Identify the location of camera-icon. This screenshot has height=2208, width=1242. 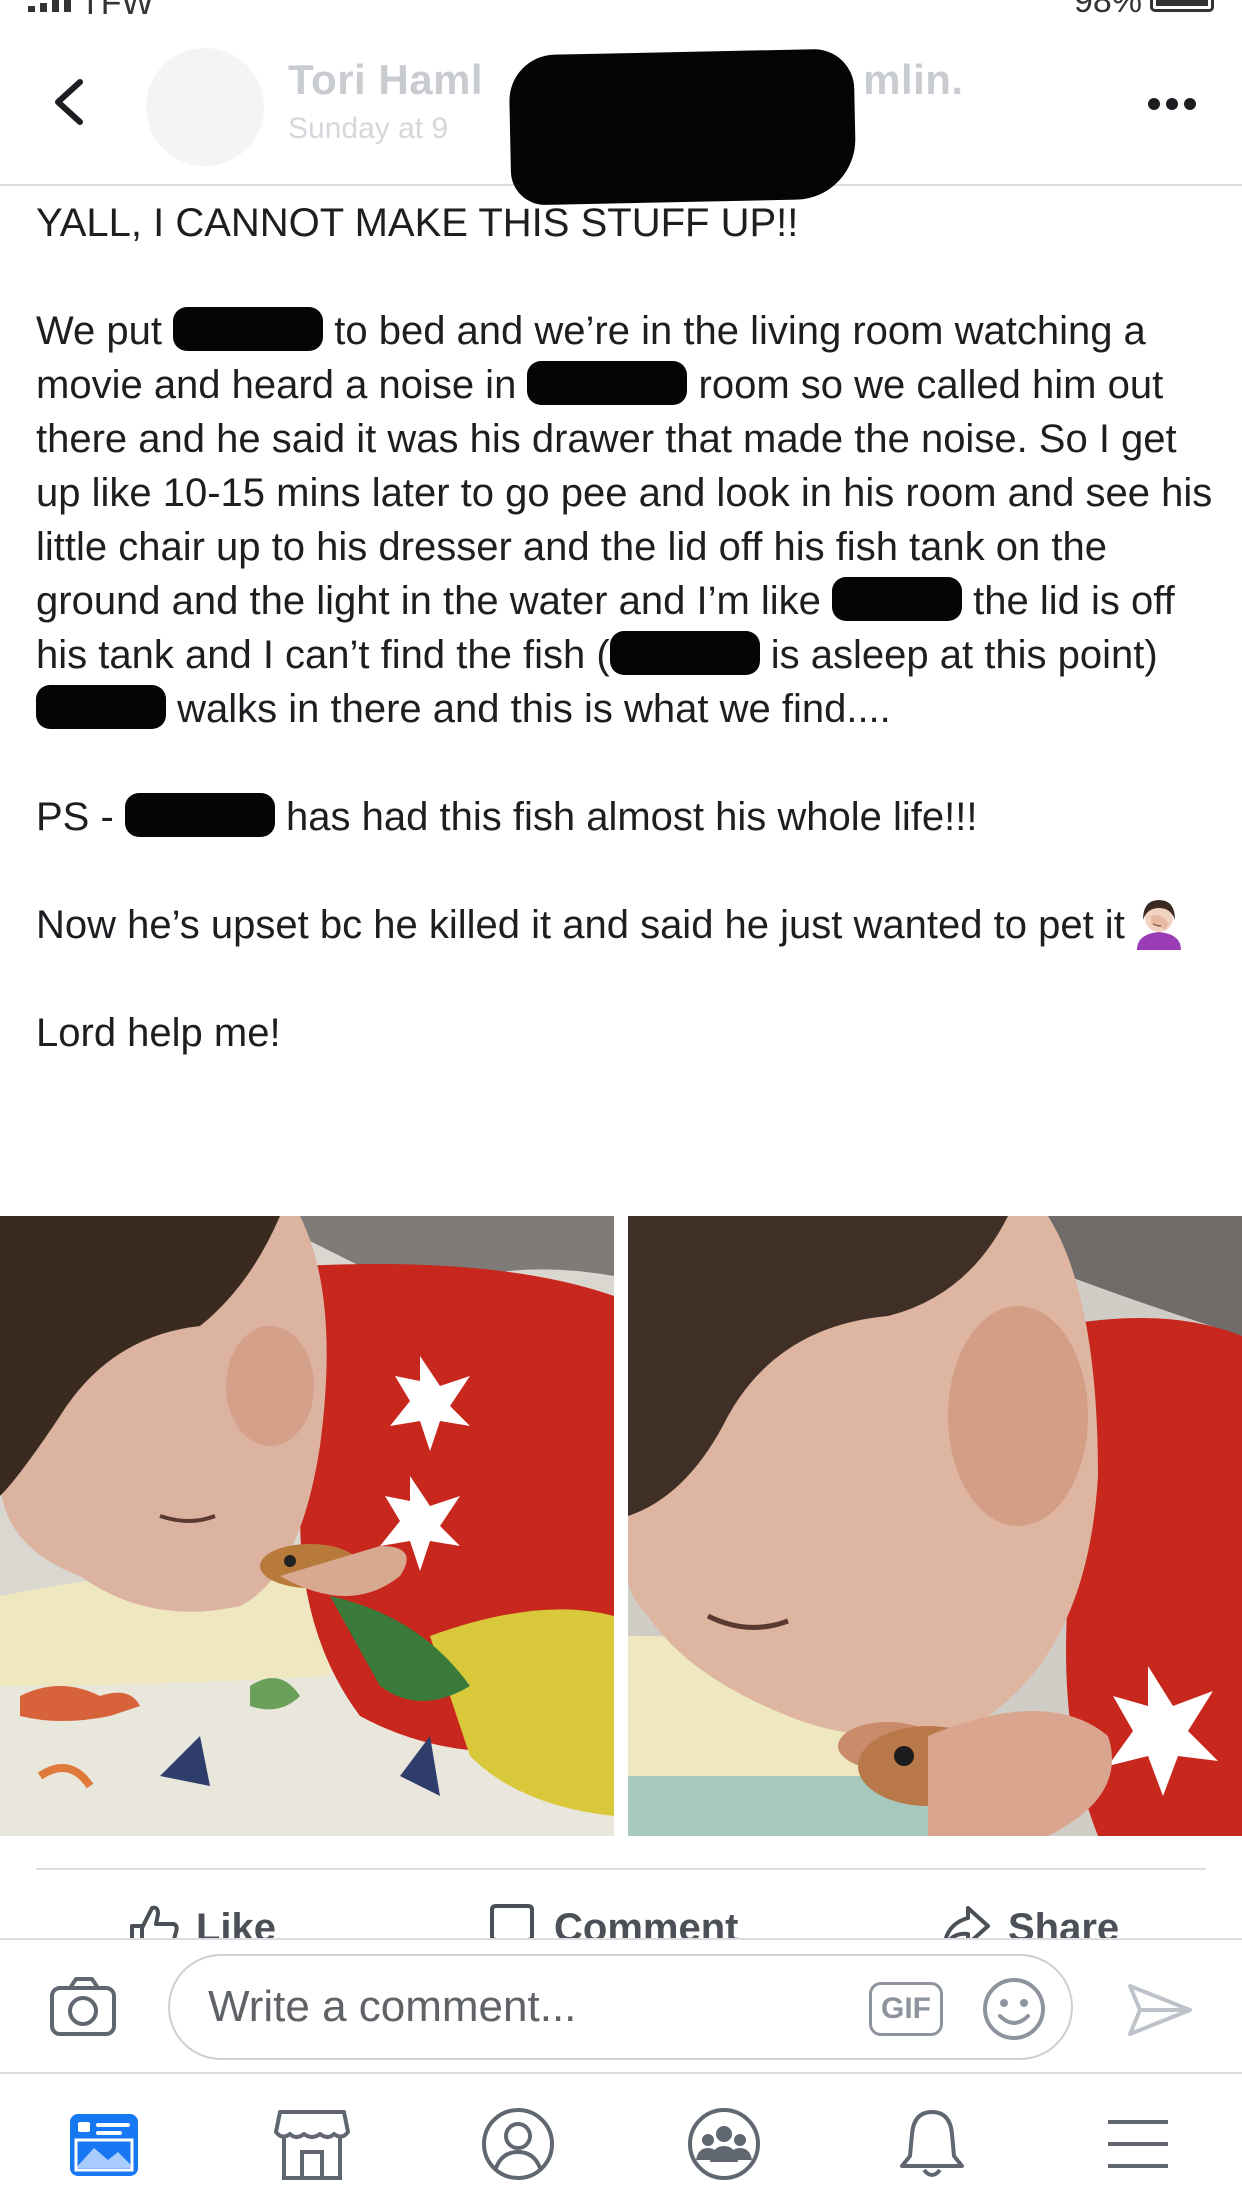
(83, 2006).